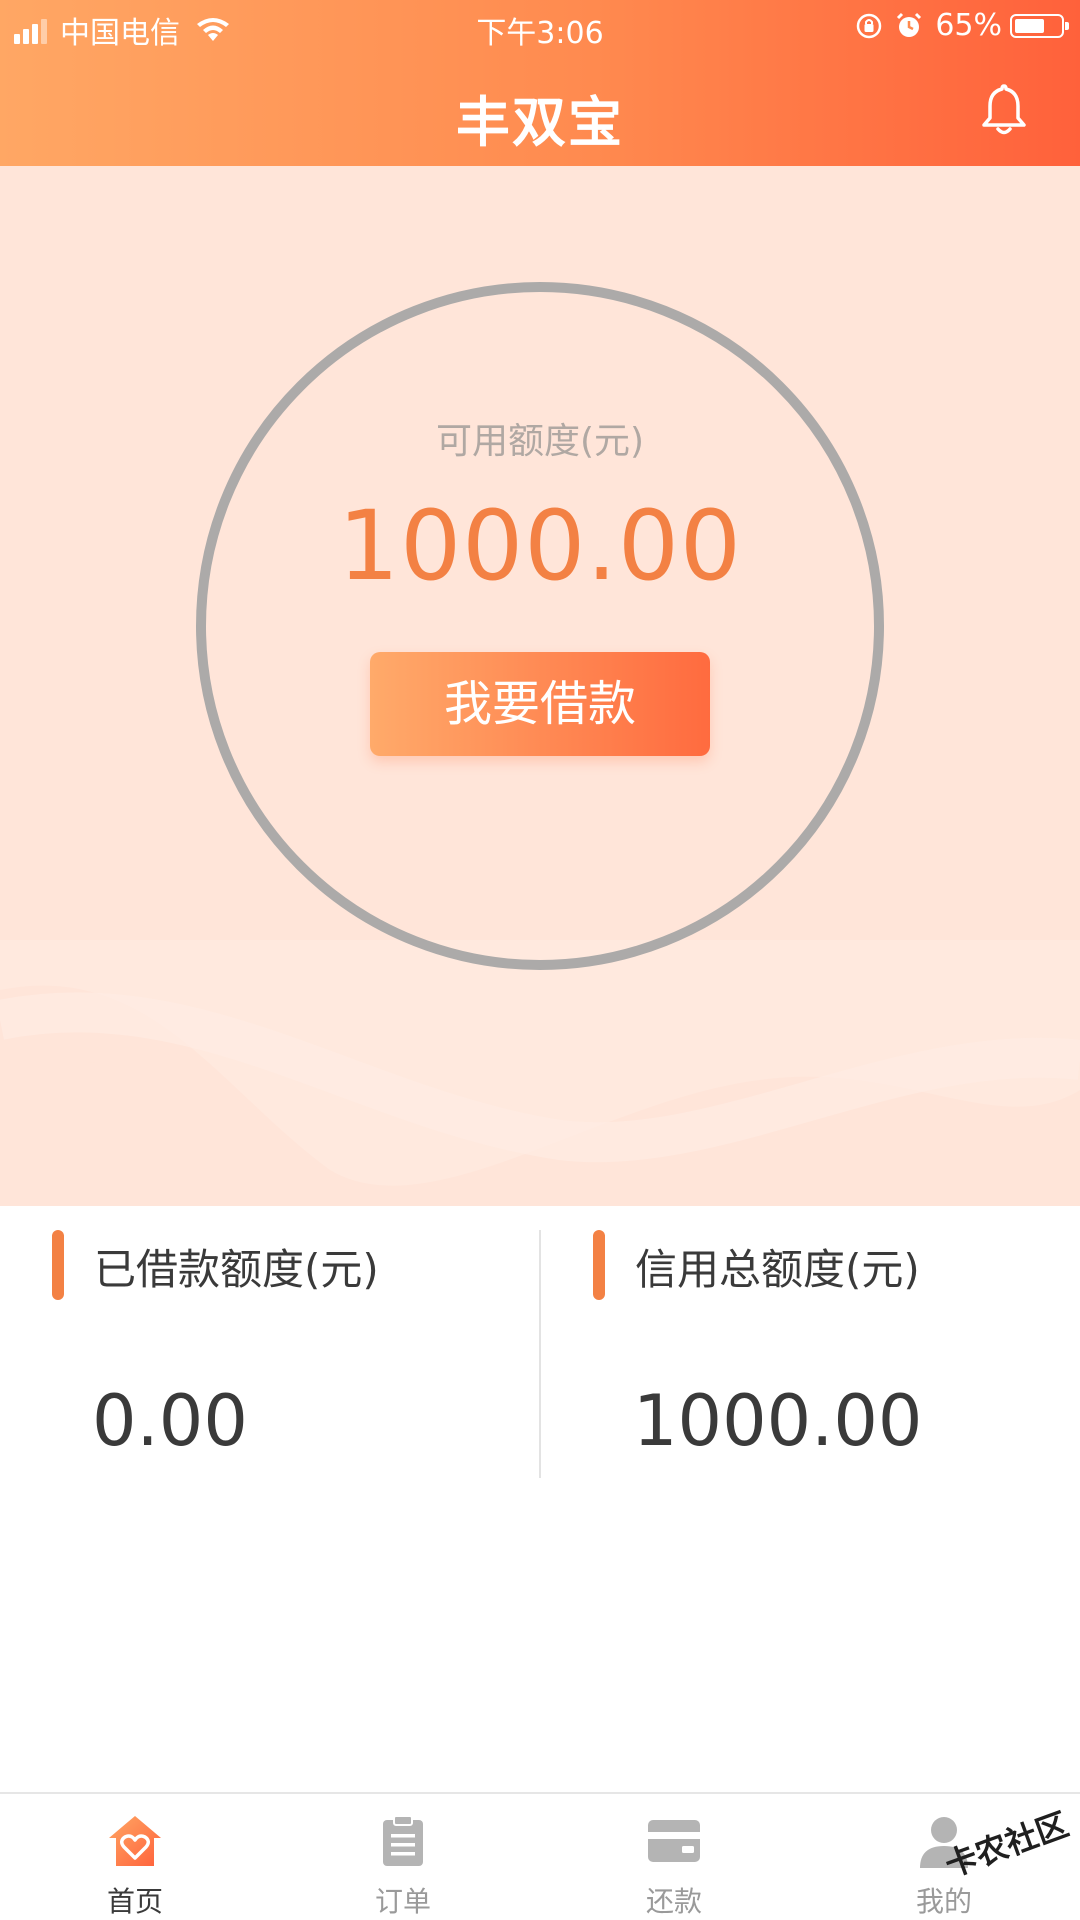 The image size is (1080, 1920). Describe the element at coordinates (777, 1269) in the screenshot. I see `total-credit-label: 信用总额度(元)` at that location.